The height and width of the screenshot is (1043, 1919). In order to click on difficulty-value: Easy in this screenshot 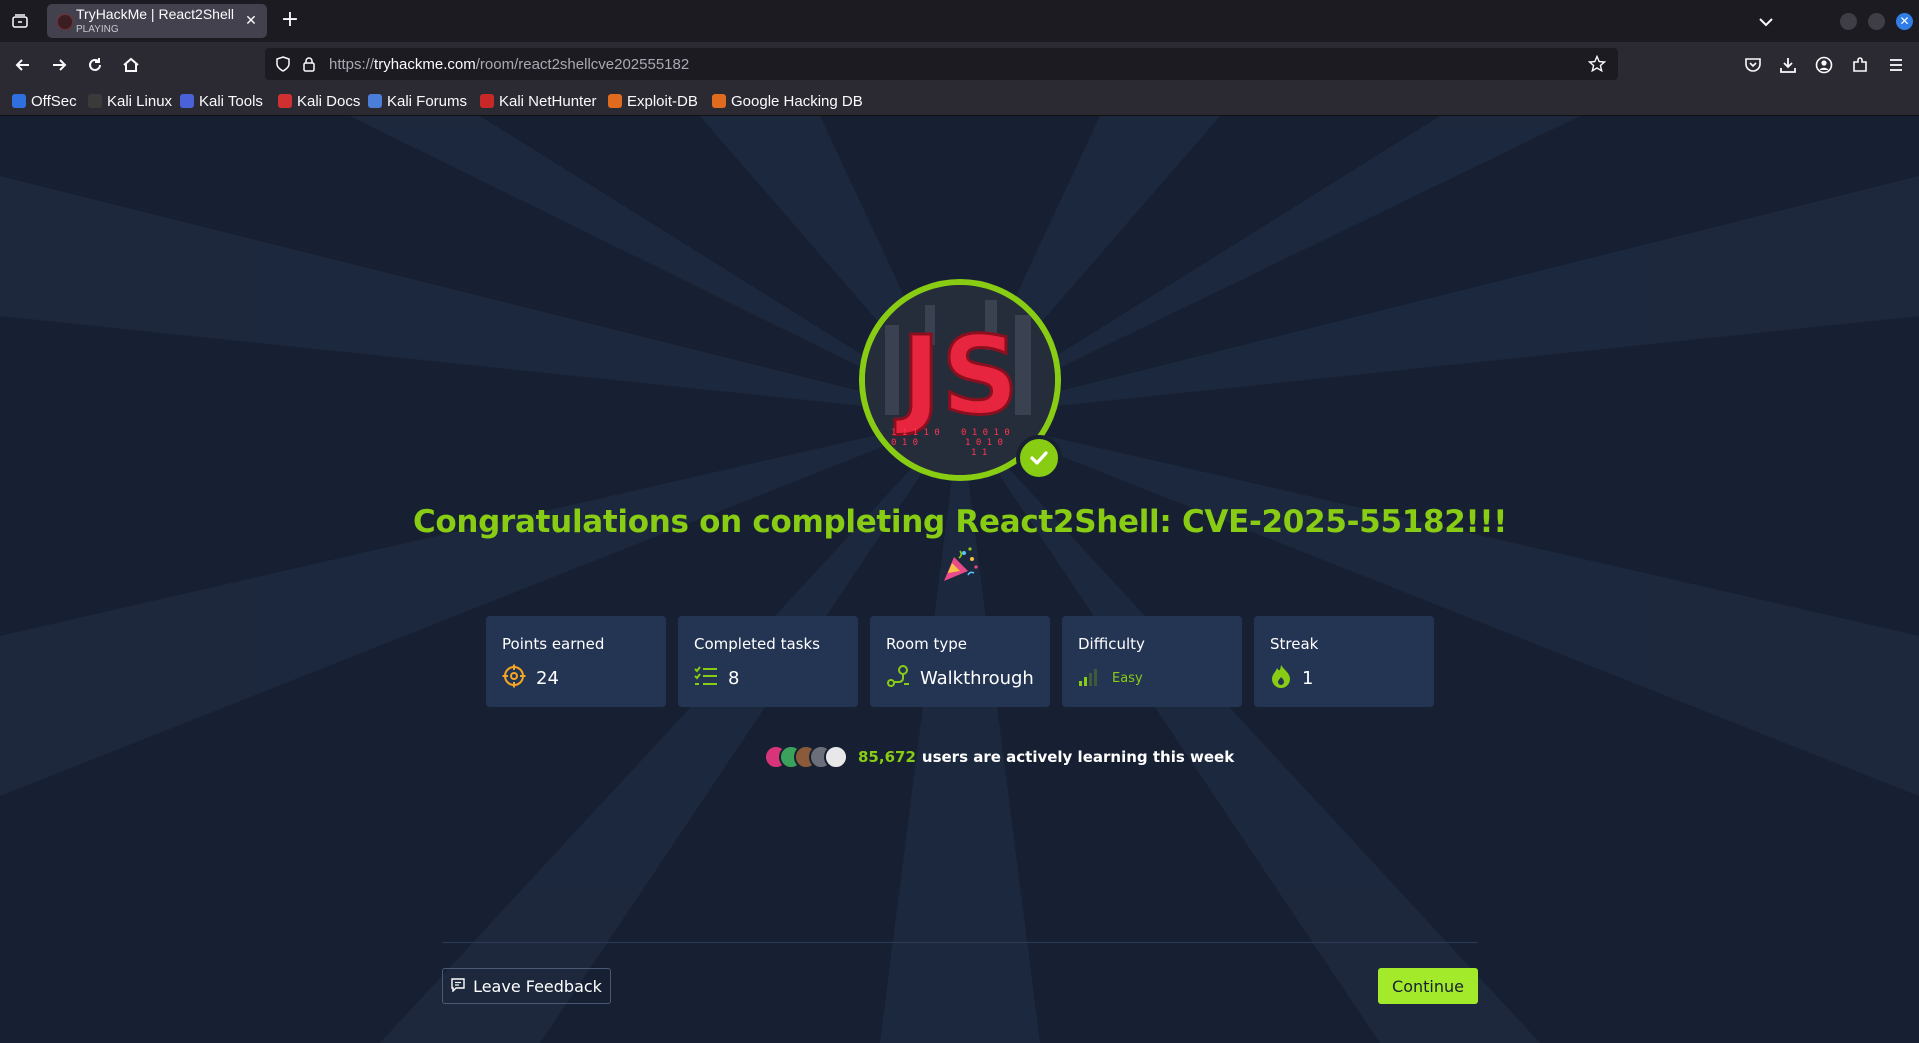, I will do `click(1127, 678)`.